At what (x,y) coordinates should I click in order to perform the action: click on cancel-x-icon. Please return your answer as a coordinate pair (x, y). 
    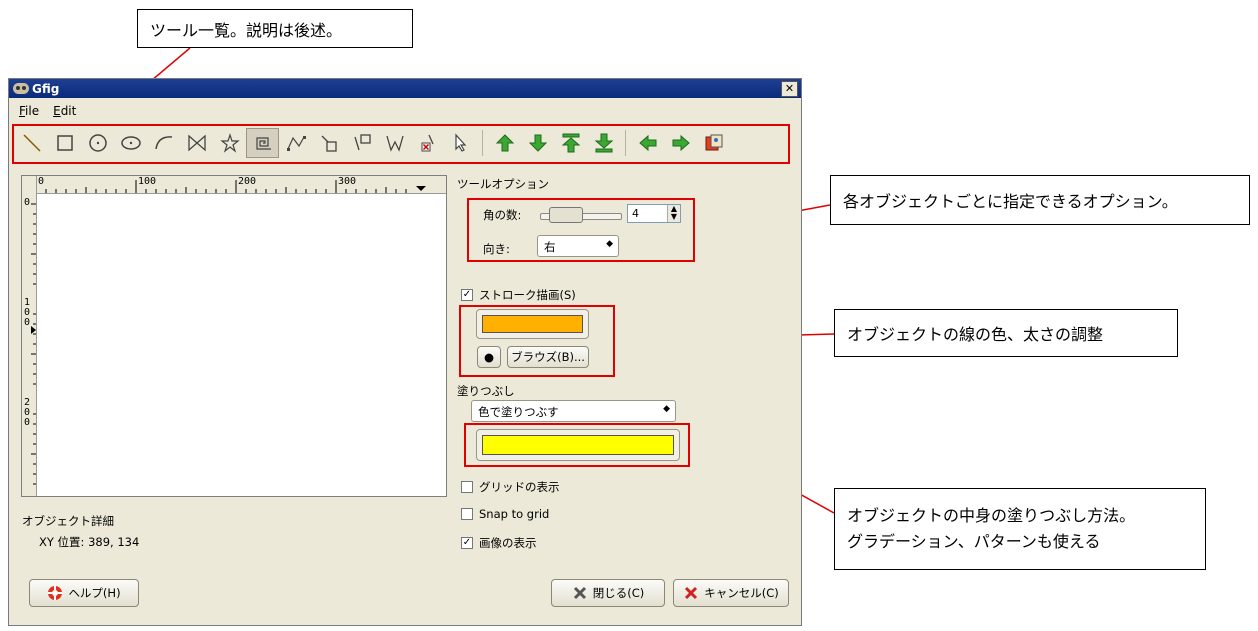
    Looking at the image, I should click on (691, 593).